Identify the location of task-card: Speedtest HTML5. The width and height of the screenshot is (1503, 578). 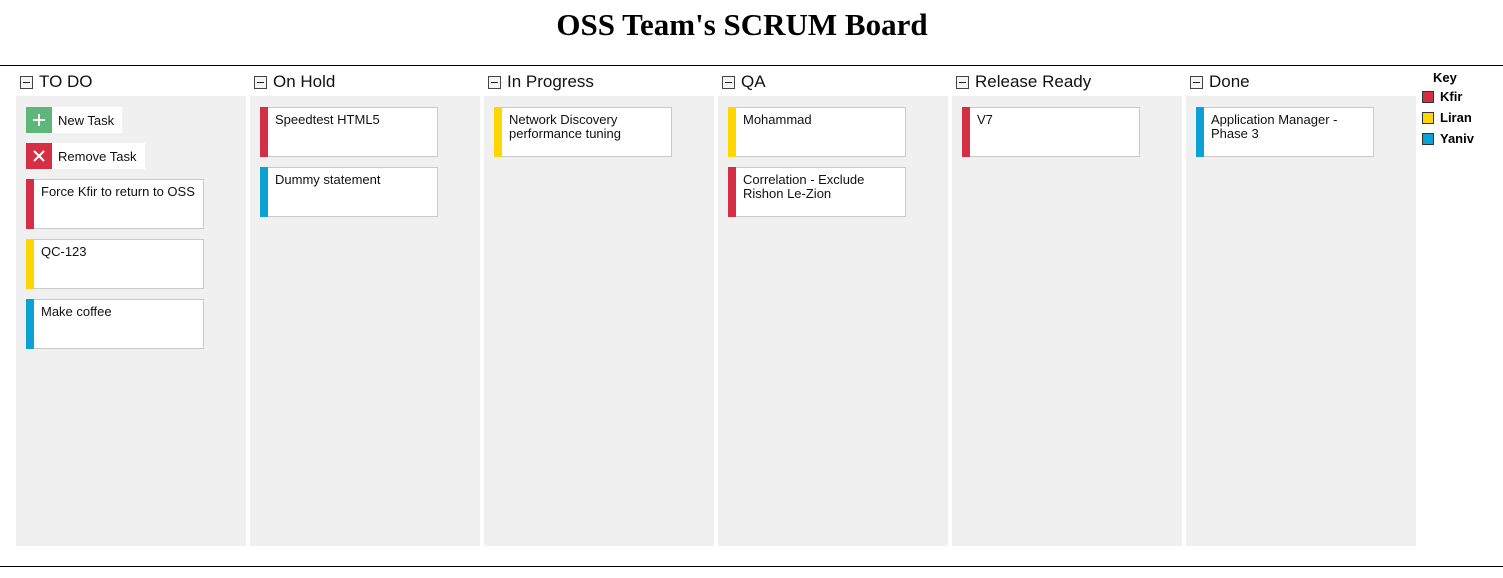
(349, 132).